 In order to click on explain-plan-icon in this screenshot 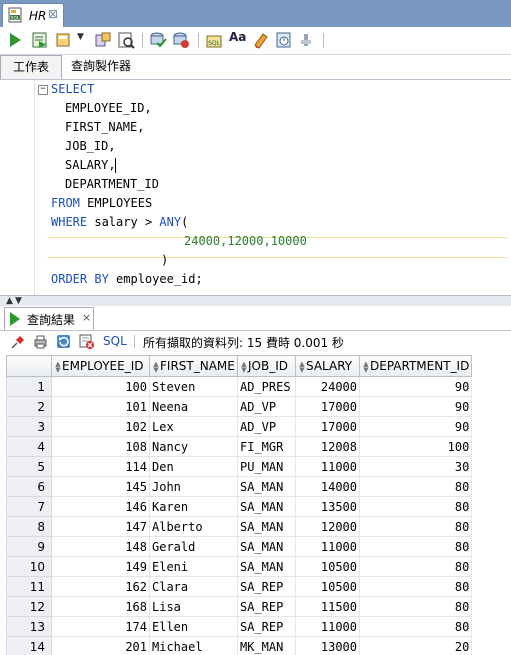, I will do `click(103, 40)`.